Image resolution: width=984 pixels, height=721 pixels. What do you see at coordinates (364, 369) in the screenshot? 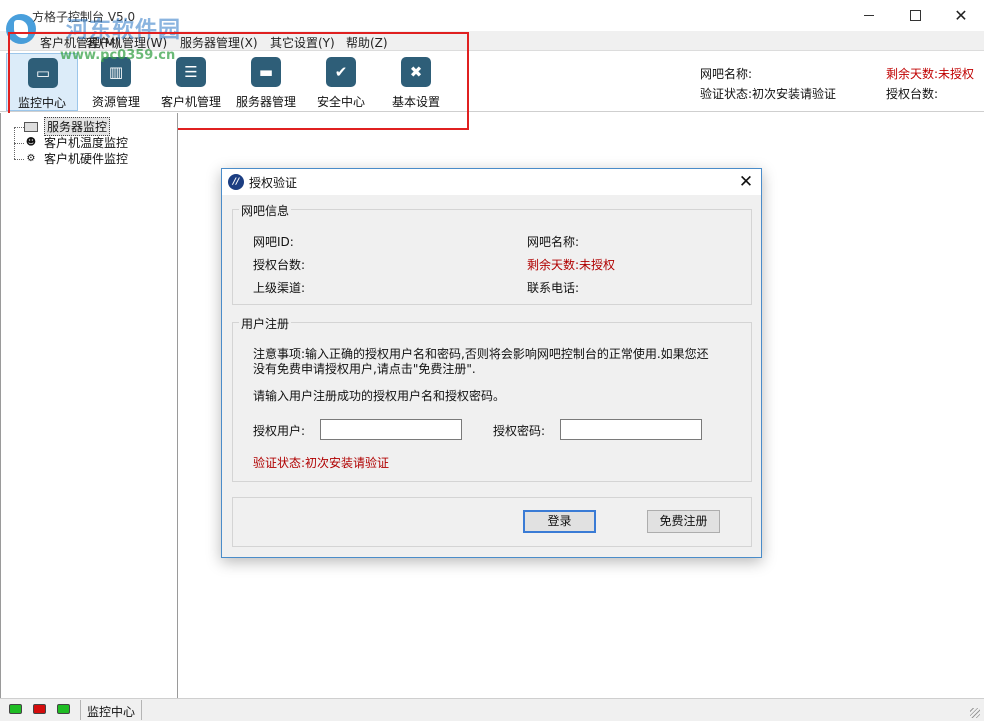
I see `notice-text: 没有免费申请授权用户,请点击"免费注册".` at bounding box center [364, 369].